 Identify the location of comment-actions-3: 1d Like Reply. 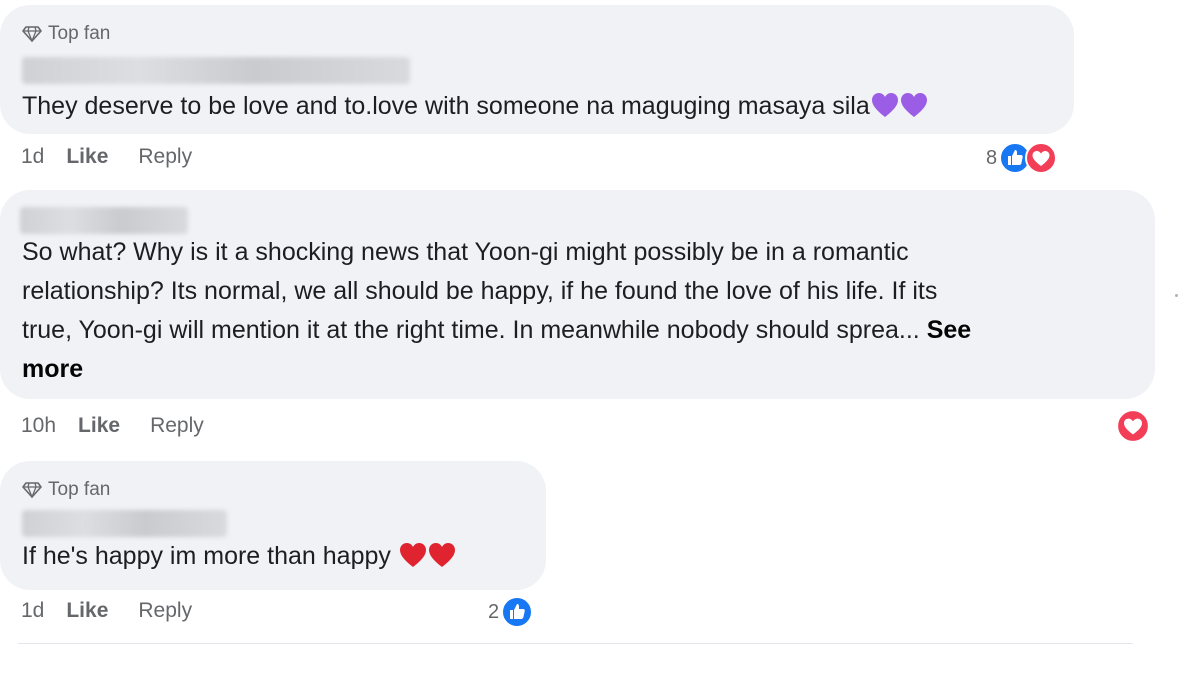
(106, 611).